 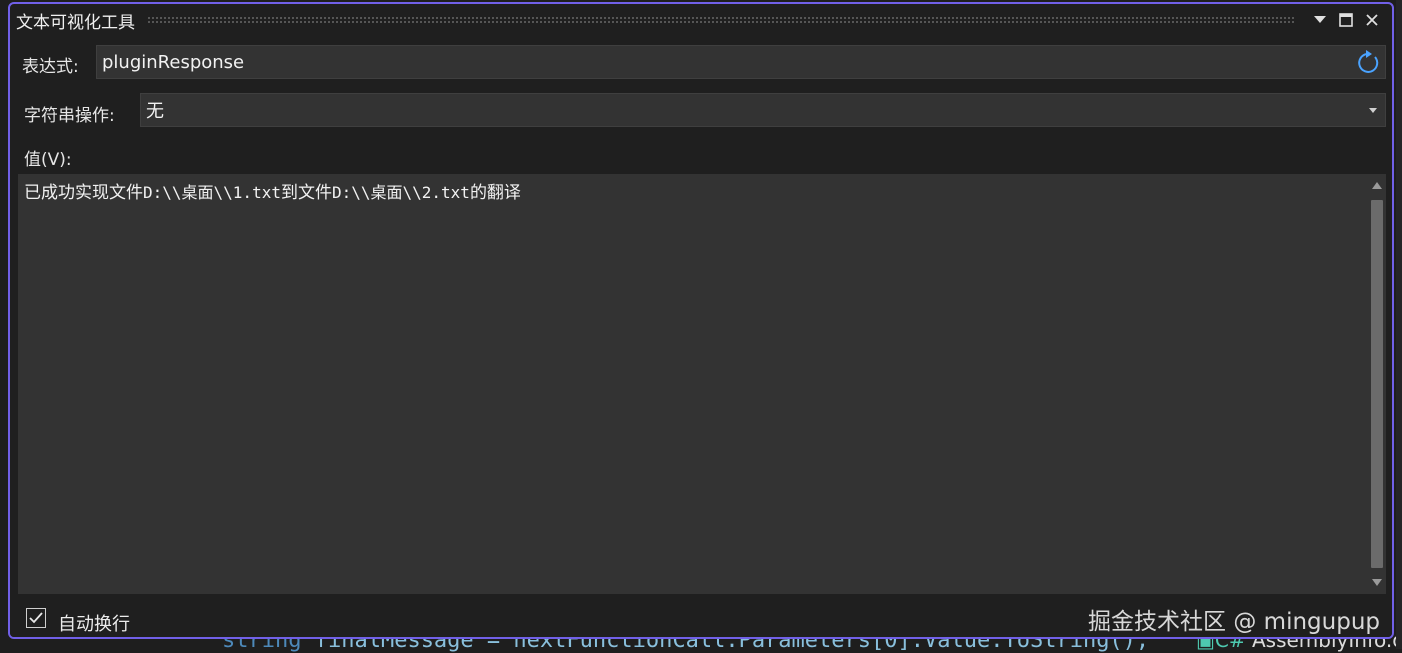 What do you see at coordinates (1368, 65) in the screenshot?
I see `refresh-icon` at bounding box center [1368, 65].